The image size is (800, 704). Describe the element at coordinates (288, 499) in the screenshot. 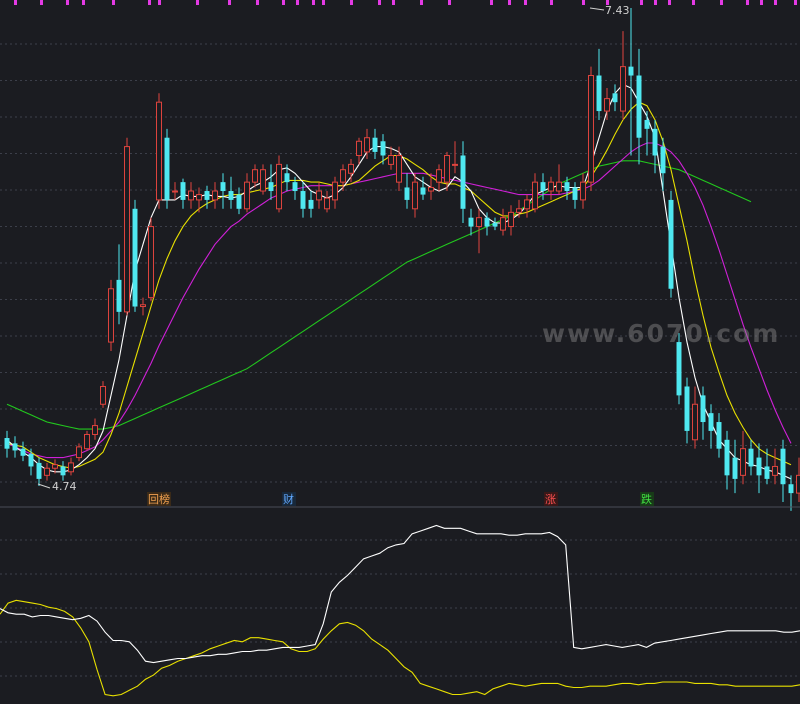

I see `marker-cai: 财` at that location.